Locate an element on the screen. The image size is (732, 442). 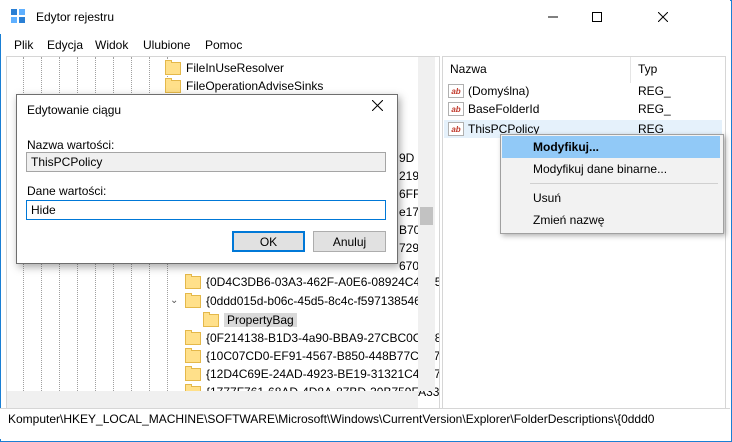
tree-item: FileOperationAdviseSinks is located at coordinates (244, 86).